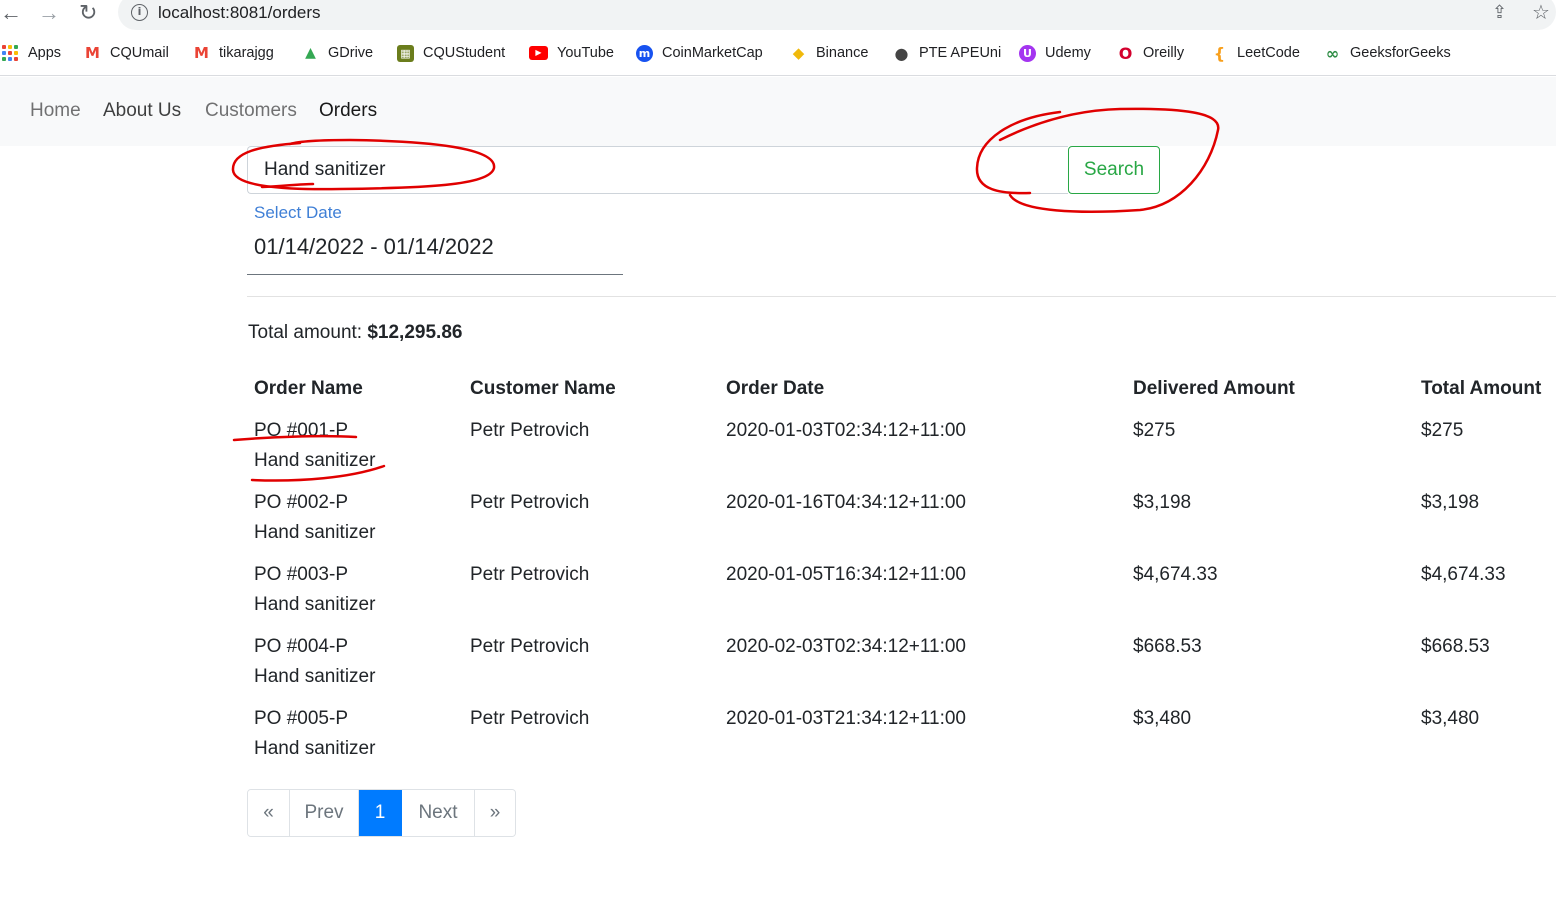 Image resolution: width=1556 pixels, height=918 pixels. What do you see at coordinates (798, 52) in the screenshot?
I see `binance-icon: ◆` at bounding box center [798, 52].